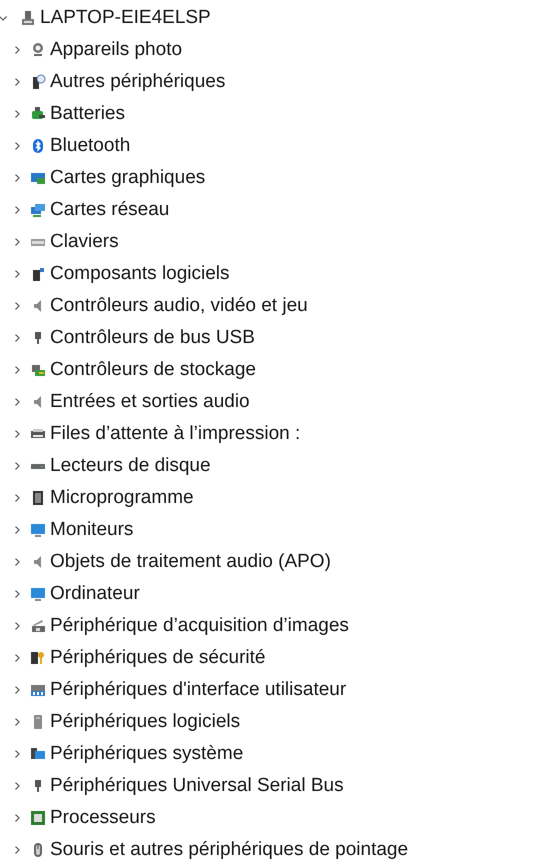 The width and height of the screenshot is (553, 864). What do you see at coordinates (38, 114) in the screenshot?
I see `battery-icon` at bounding box center [38, 114].